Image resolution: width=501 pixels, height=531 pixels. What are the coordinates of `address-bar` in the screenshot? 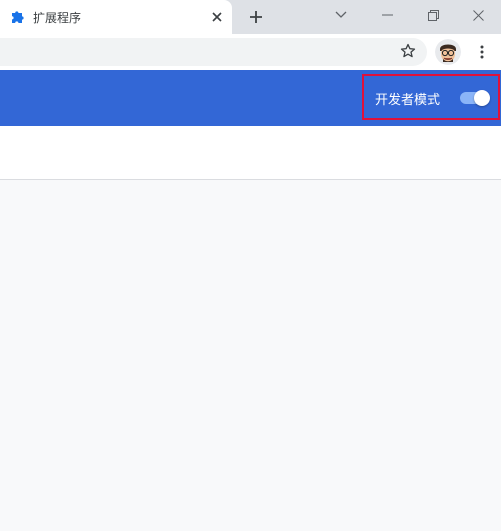 It's located at (213, 52).